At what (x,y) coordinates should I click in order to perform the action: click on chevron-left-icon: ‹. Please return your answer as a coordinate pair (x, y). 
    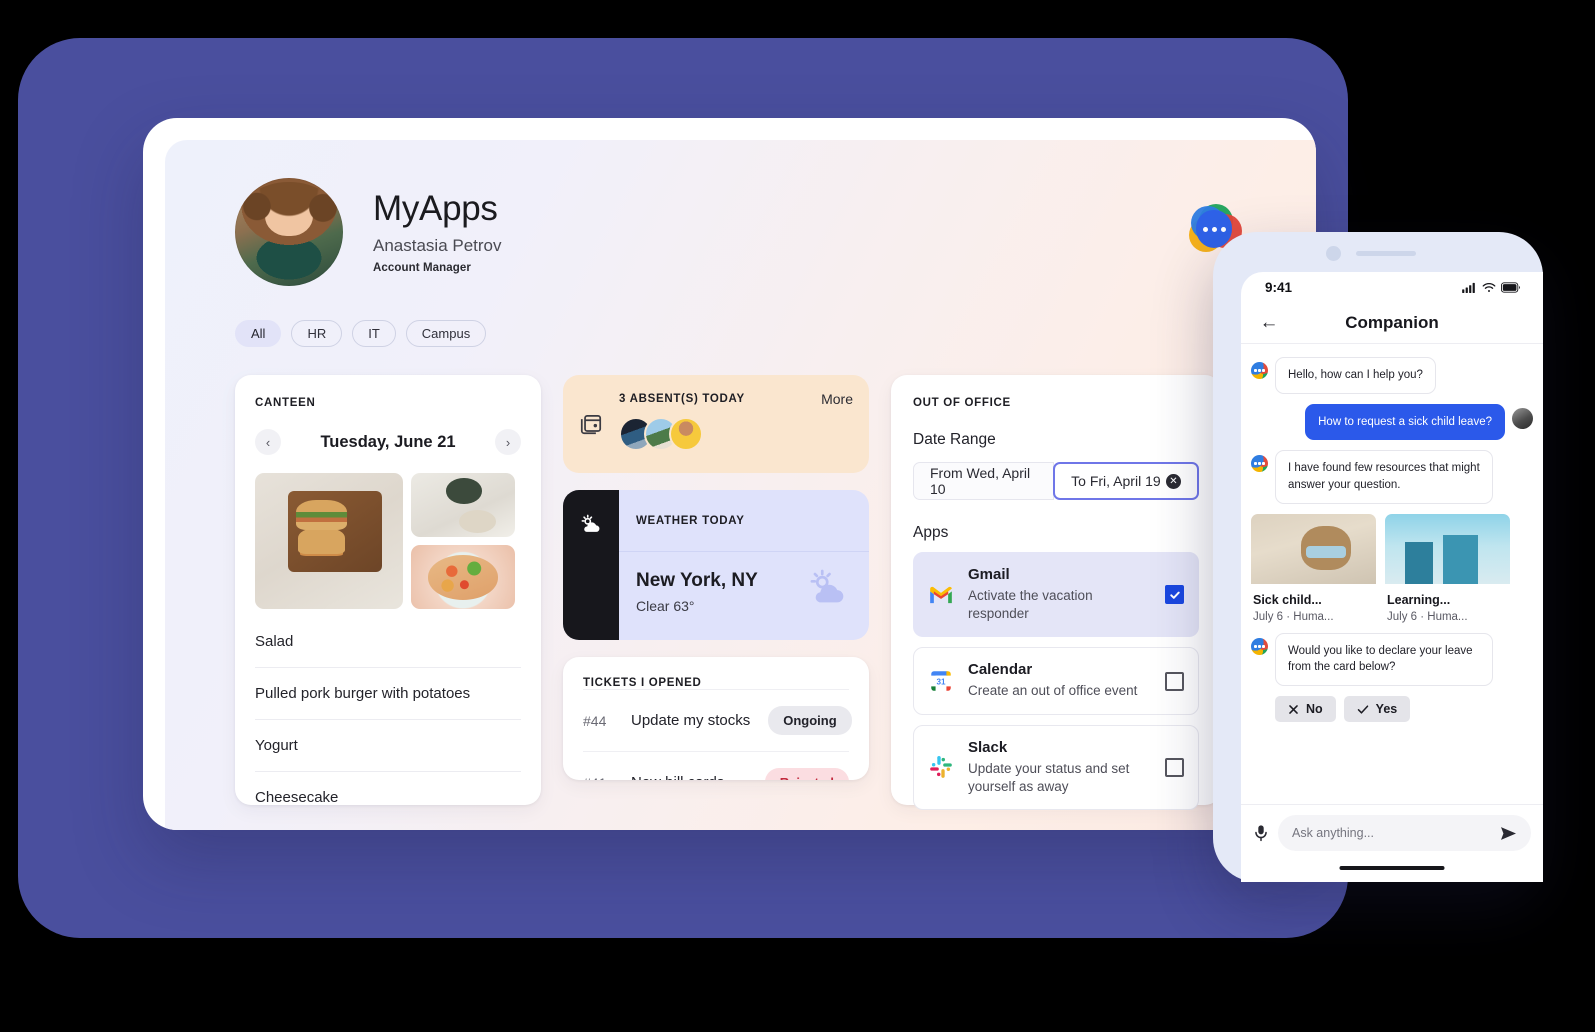
    Looking at the image, I should click on (268, 442).